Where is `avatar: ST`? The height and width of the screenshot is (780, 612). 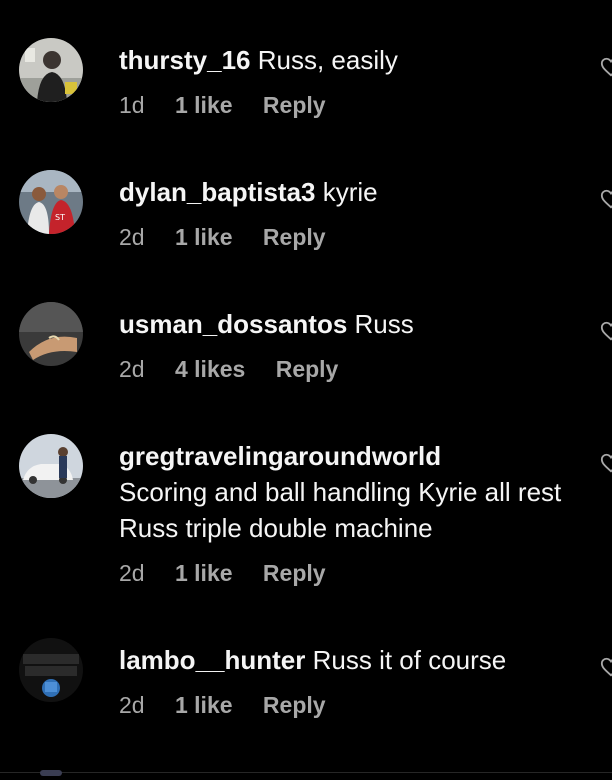
avatar: ST is located at coordinates (51, 202).